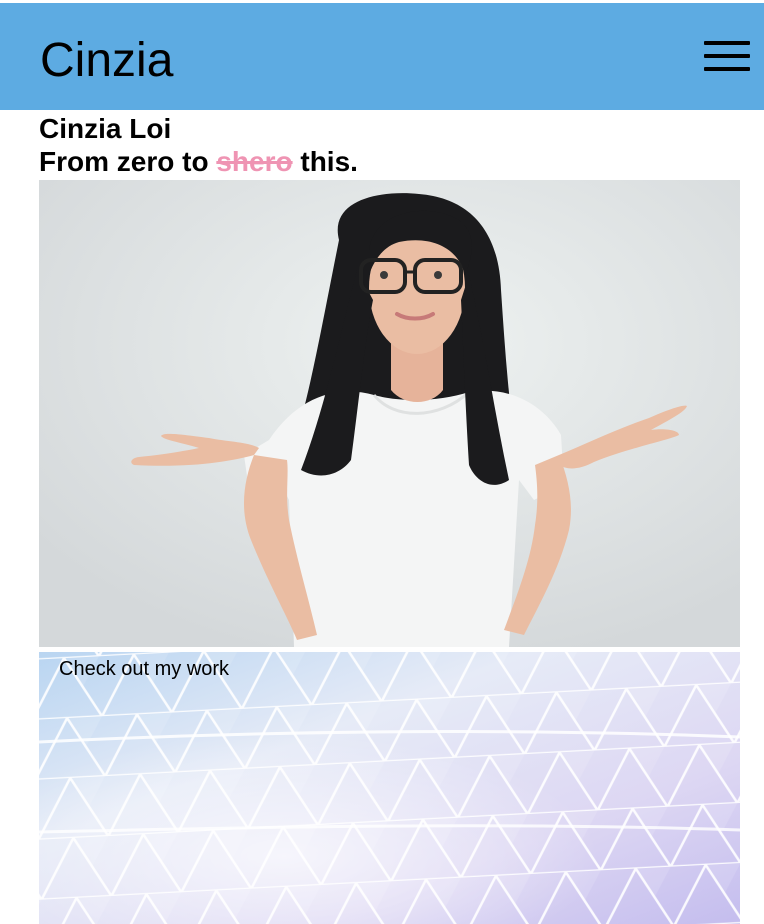  What do you see at coordinates (382, 56) in the screenshot?
I see `site-header: Cinzia` at bounding box center [382, 56].